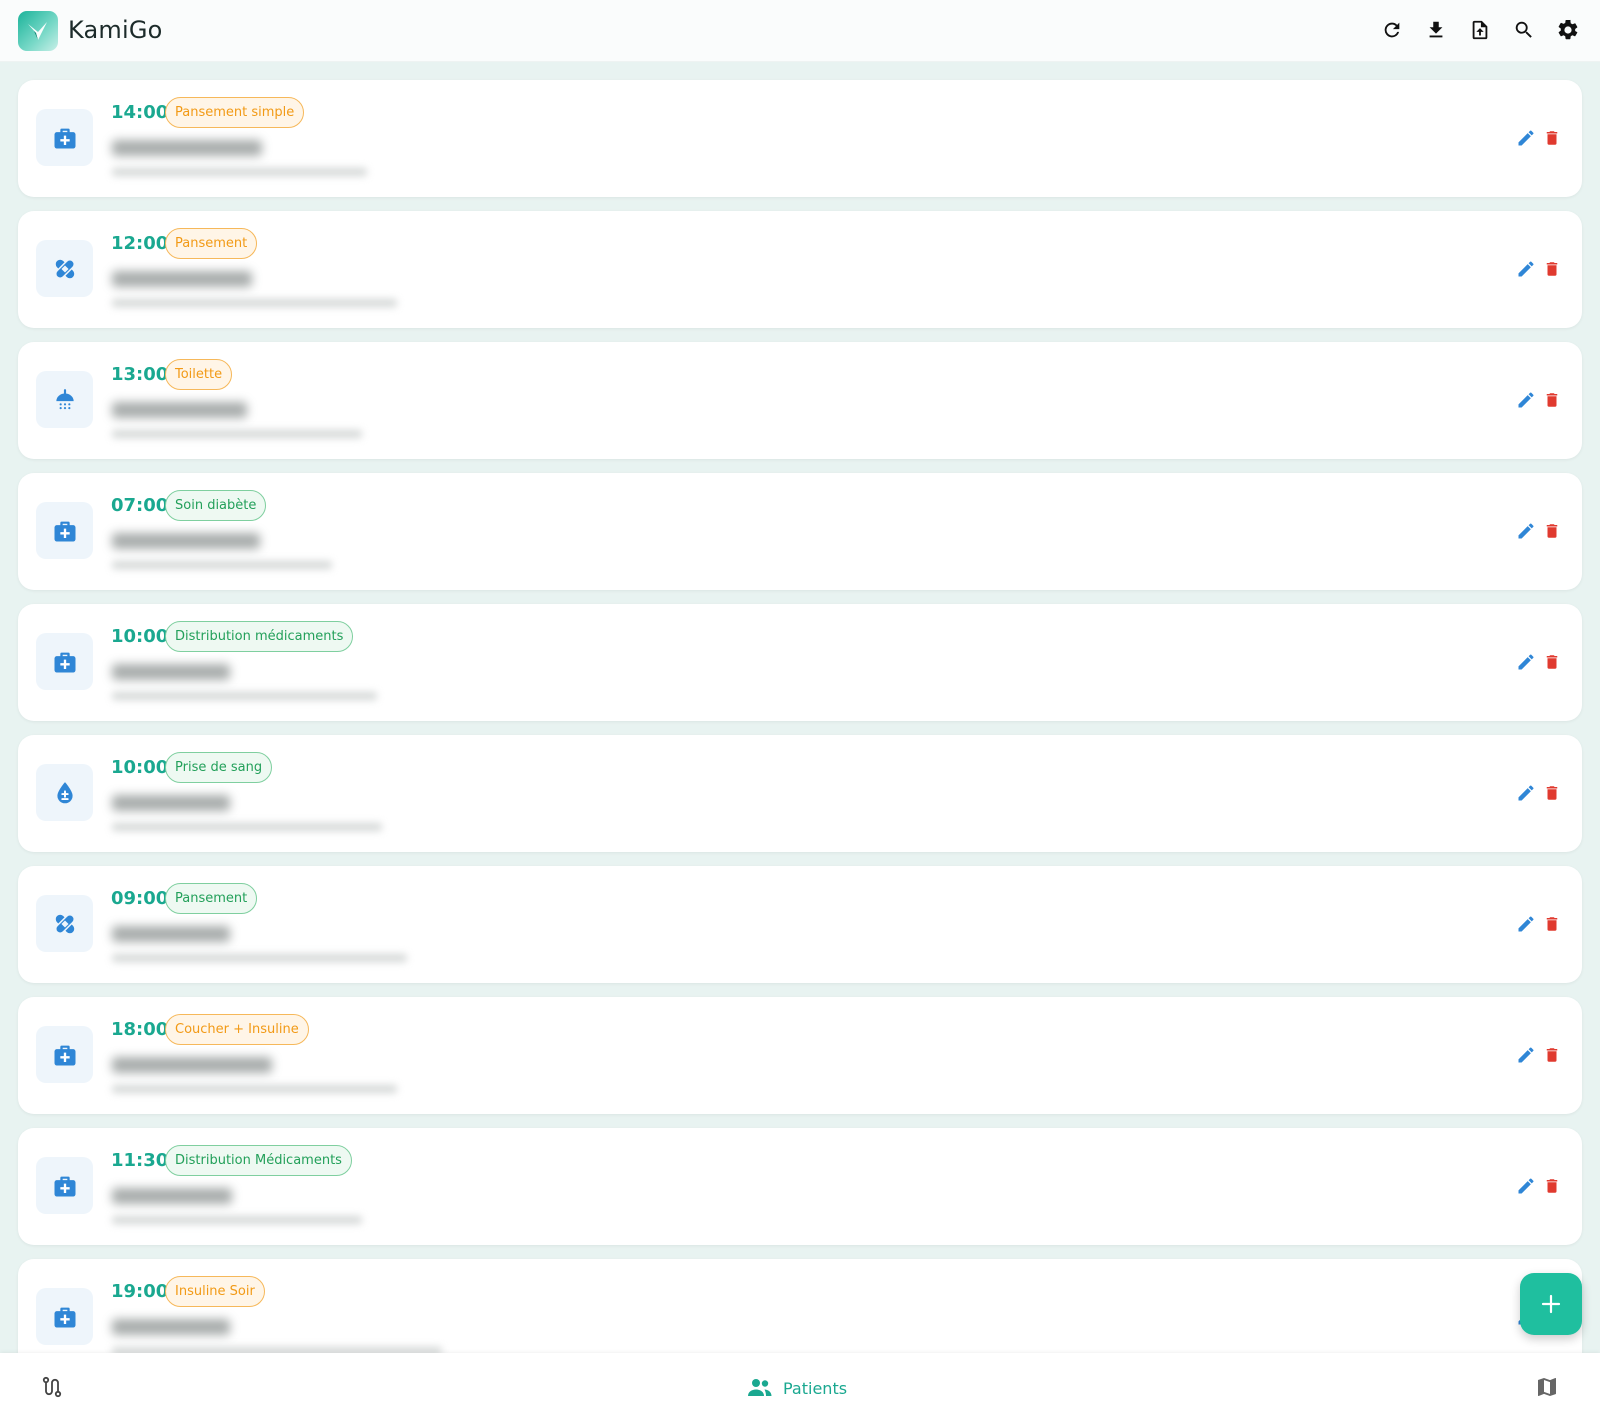  I want to click on bandage-icon, so click(65, 269).